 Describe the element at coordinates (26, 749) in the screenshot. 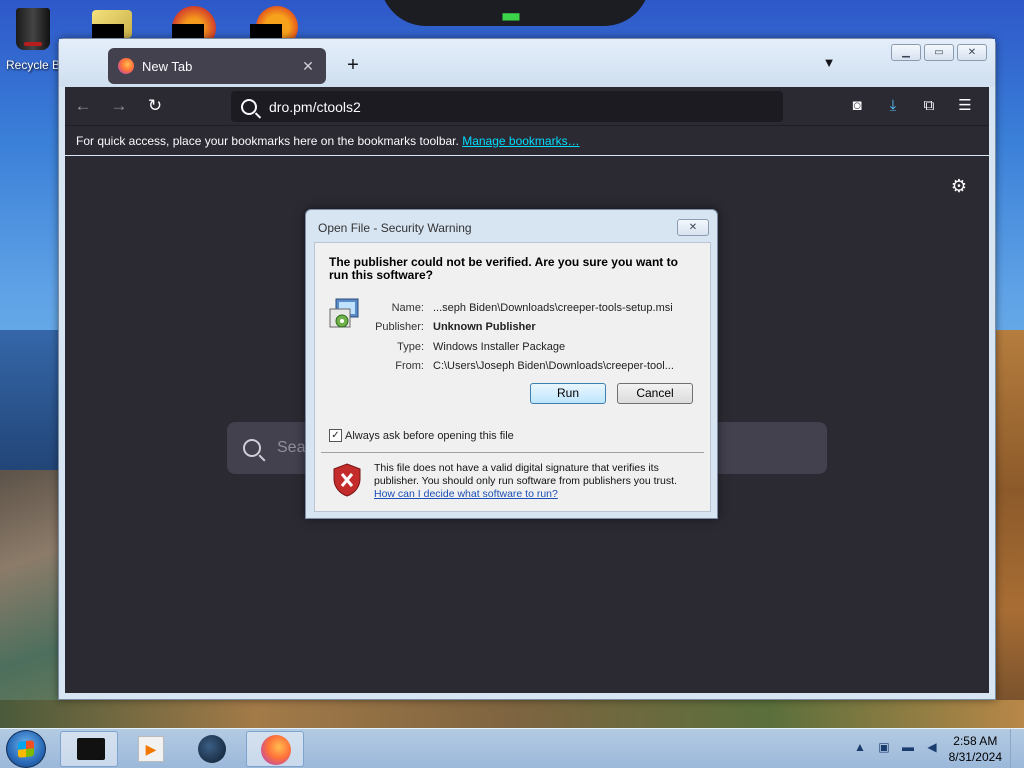

I see `start-button` at that location.